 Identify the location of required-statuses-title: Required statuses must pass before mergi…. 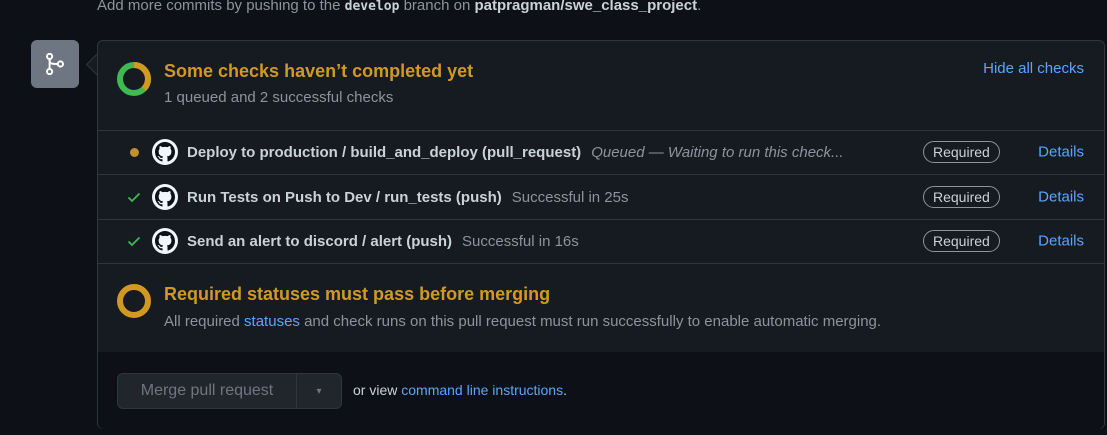
(357, 294).